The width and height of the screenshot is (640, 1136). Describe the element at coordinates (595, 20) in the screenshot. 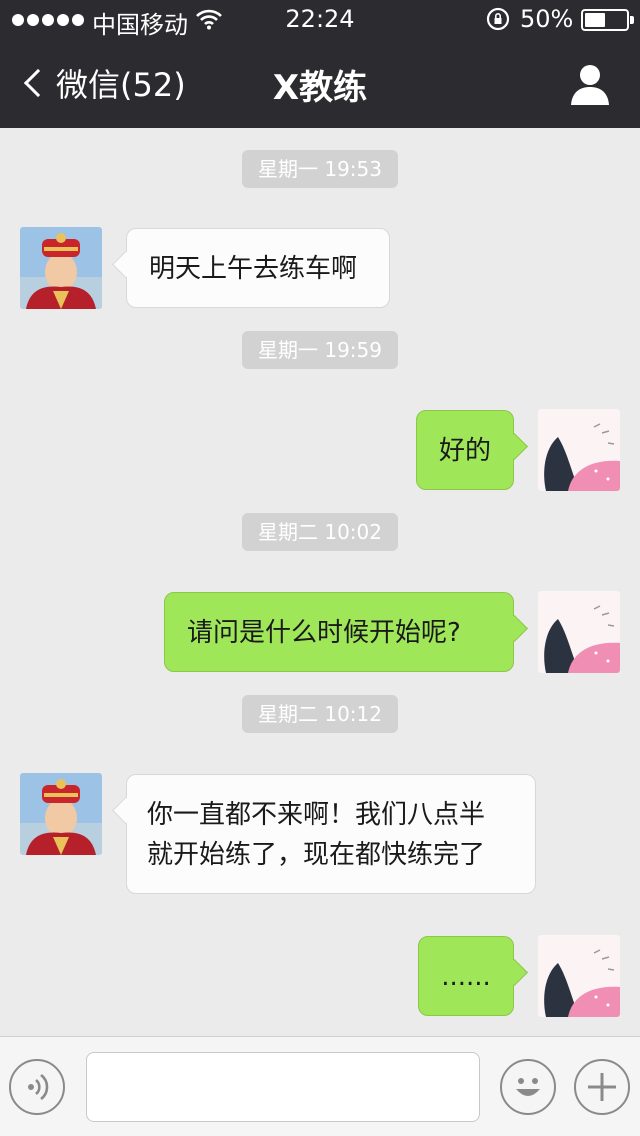

I see `battery-level` at that location.